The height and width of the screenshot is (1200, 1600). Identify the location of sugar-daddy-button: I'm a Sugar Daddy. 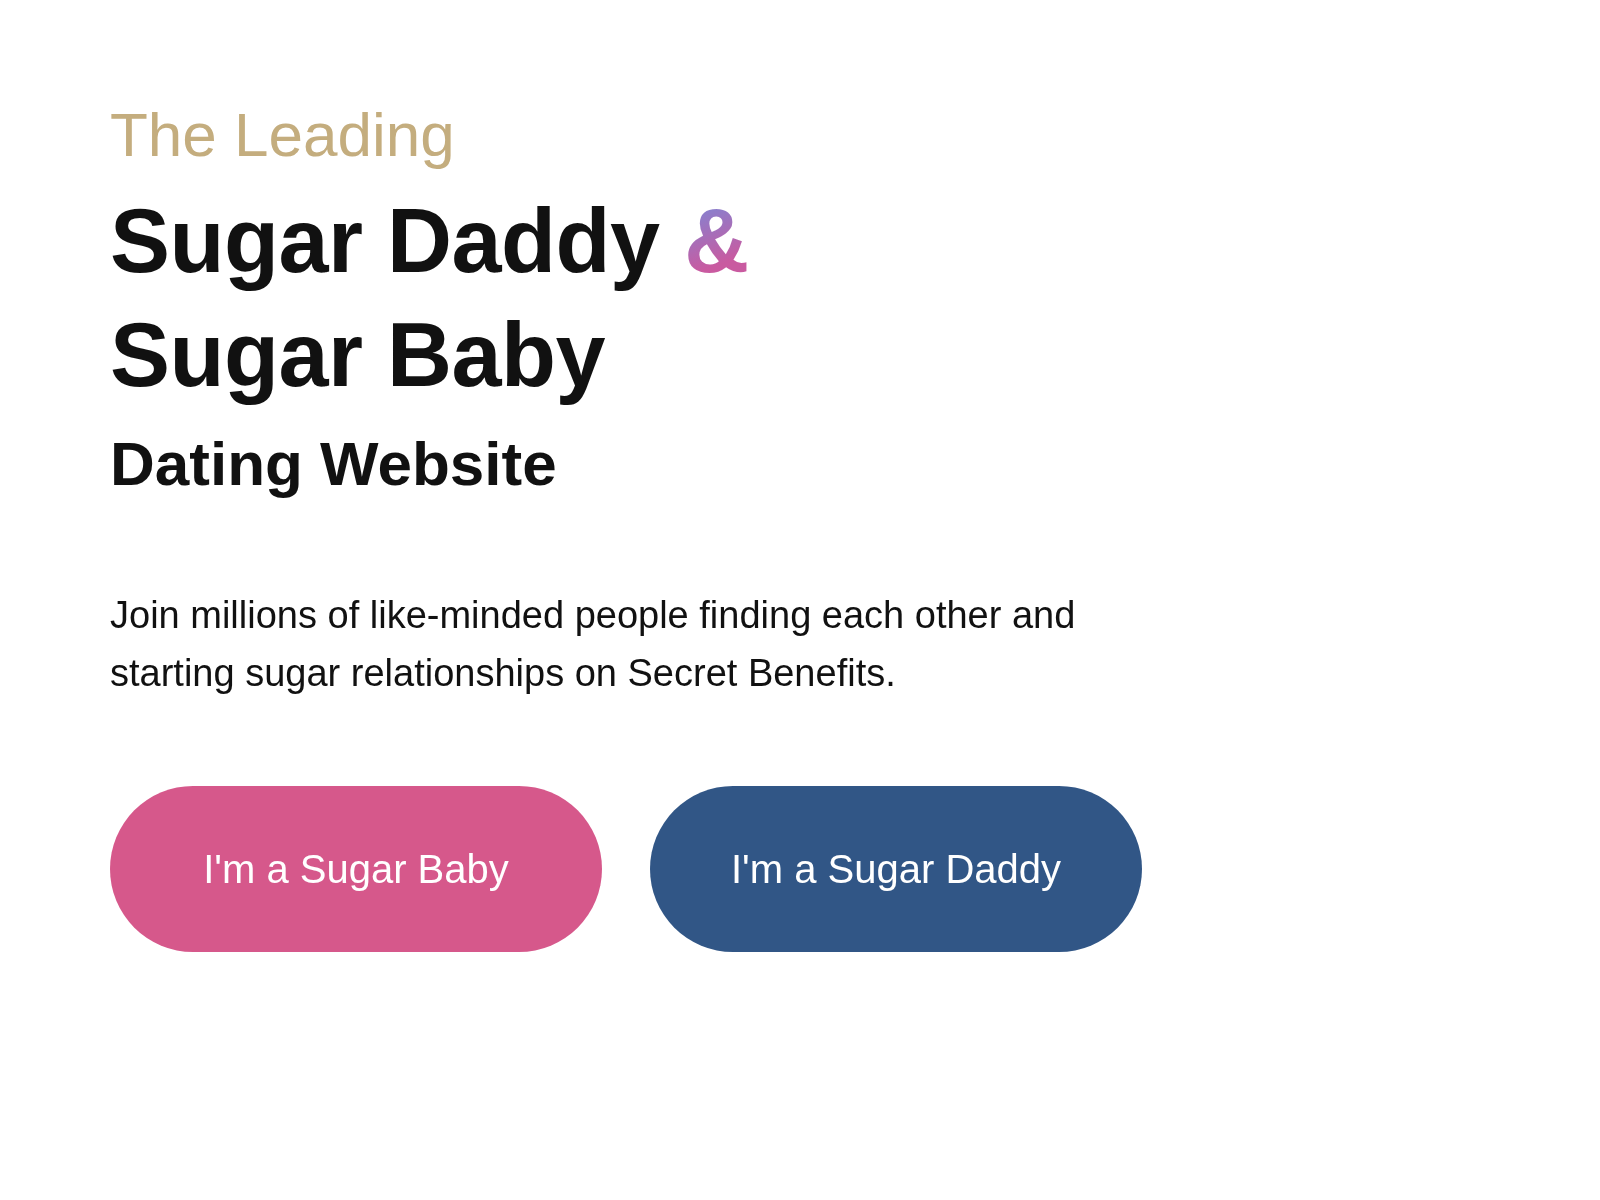
(896, 869).